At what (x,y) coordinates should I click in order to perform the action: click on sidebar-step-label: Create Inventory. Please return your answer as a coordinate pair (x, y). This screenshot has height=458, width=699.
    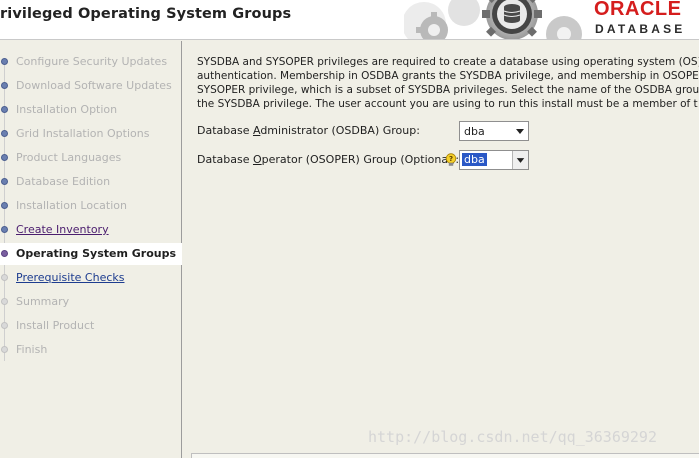
    Looking at the image, I should click on (62, 229).